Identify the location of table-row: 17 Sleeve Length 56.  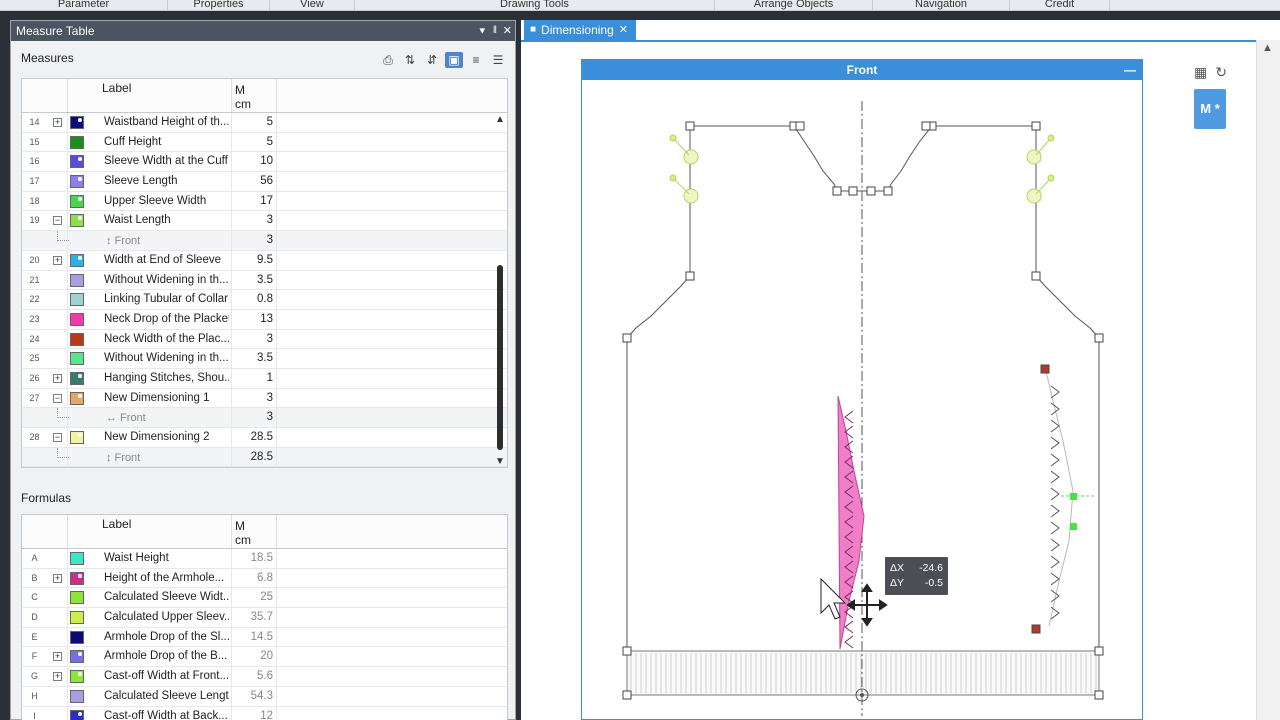
(264, 182).